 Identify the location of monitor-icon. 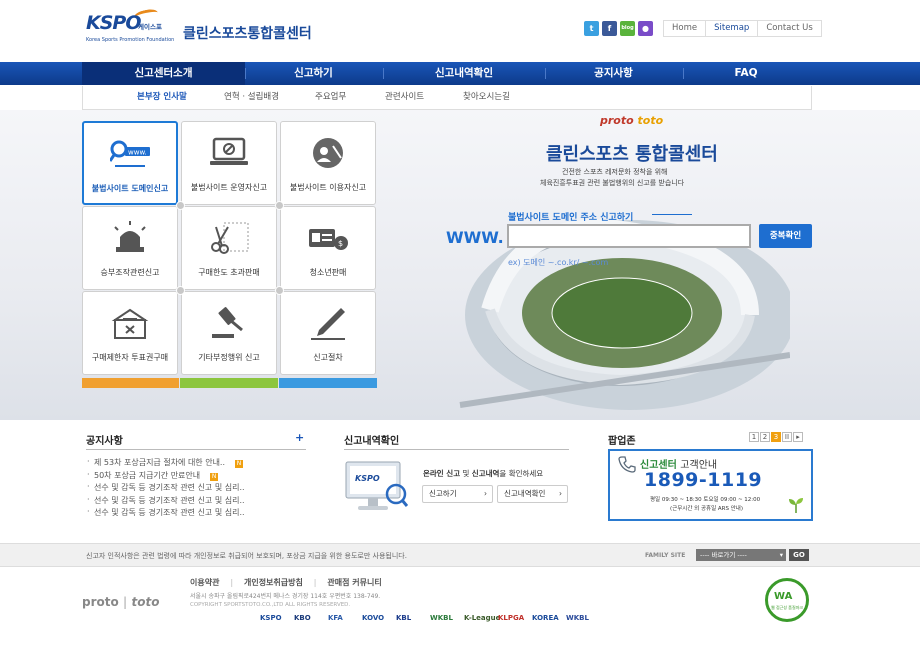
(376, 485).